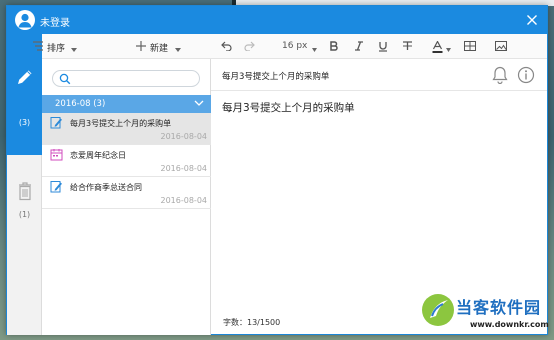  Describe the element at coordinates (74, 50) in the screenshot. I see `sort-caret-icon` at that location.